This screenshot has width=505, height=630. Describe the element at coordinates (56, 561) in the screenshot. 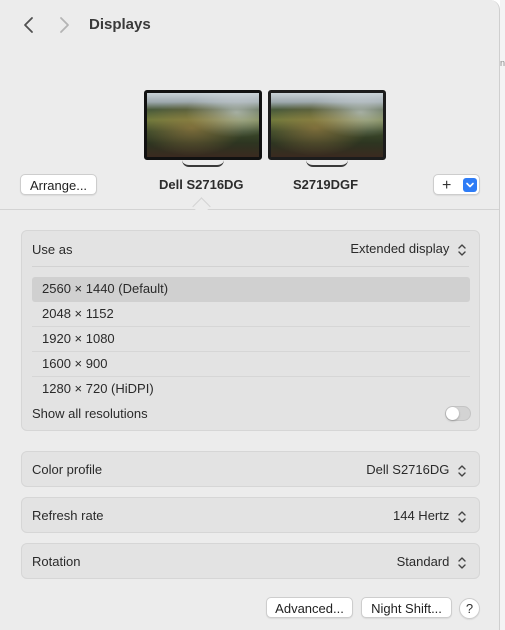

I see `rotation-label: Rotation` at that location.